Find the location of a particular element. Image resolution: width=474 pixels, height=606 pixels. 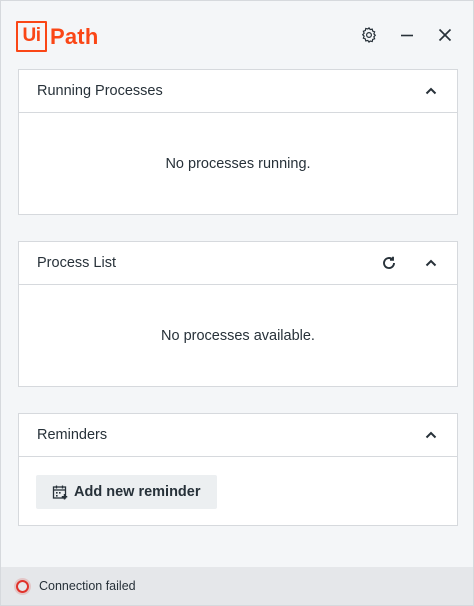

running-processes-actions is located at coordinates (431, 91).